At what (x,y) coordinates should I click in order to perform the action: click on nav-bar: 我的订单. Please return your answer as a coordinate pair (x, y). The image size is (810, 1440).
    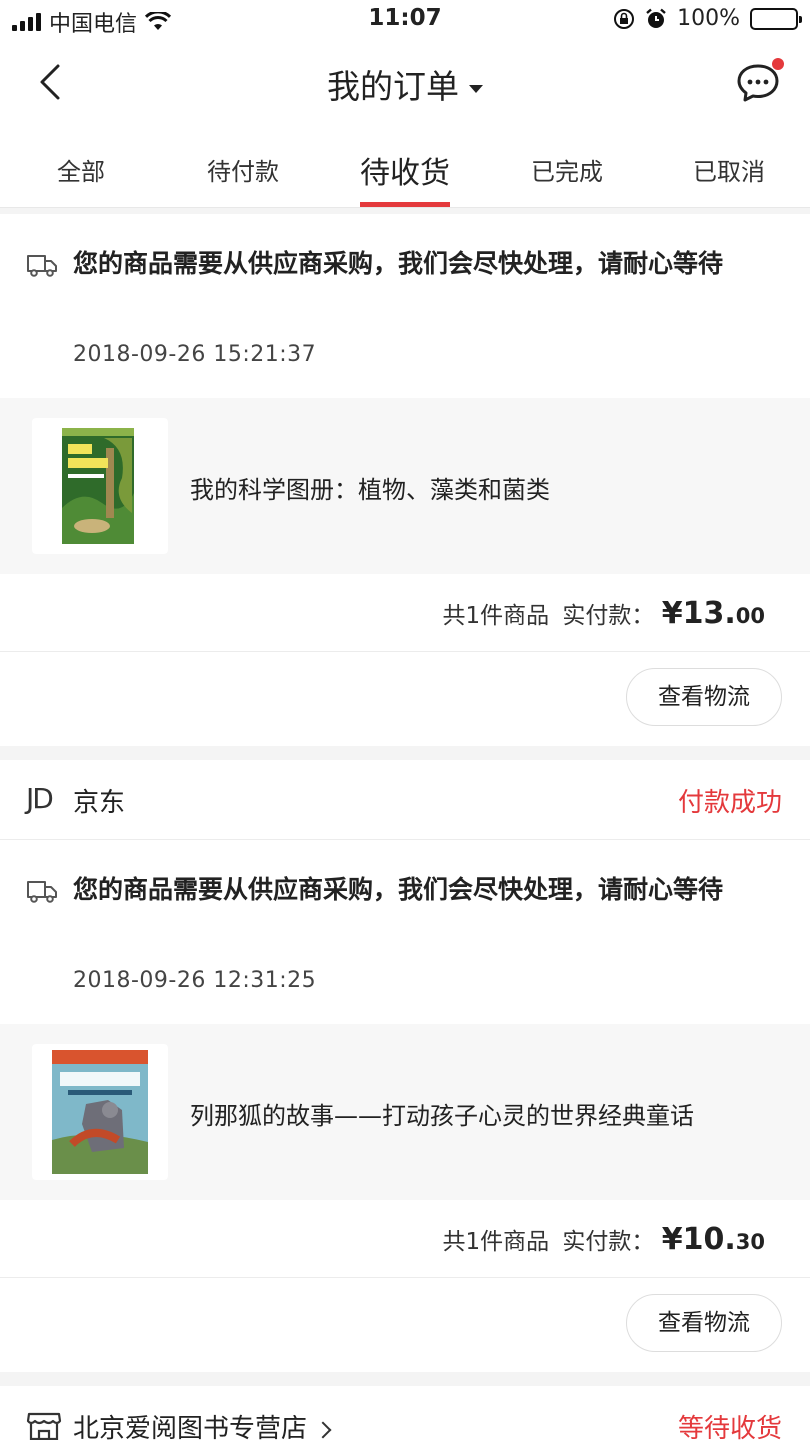
    Looking at the image, I should click on (405, 83).